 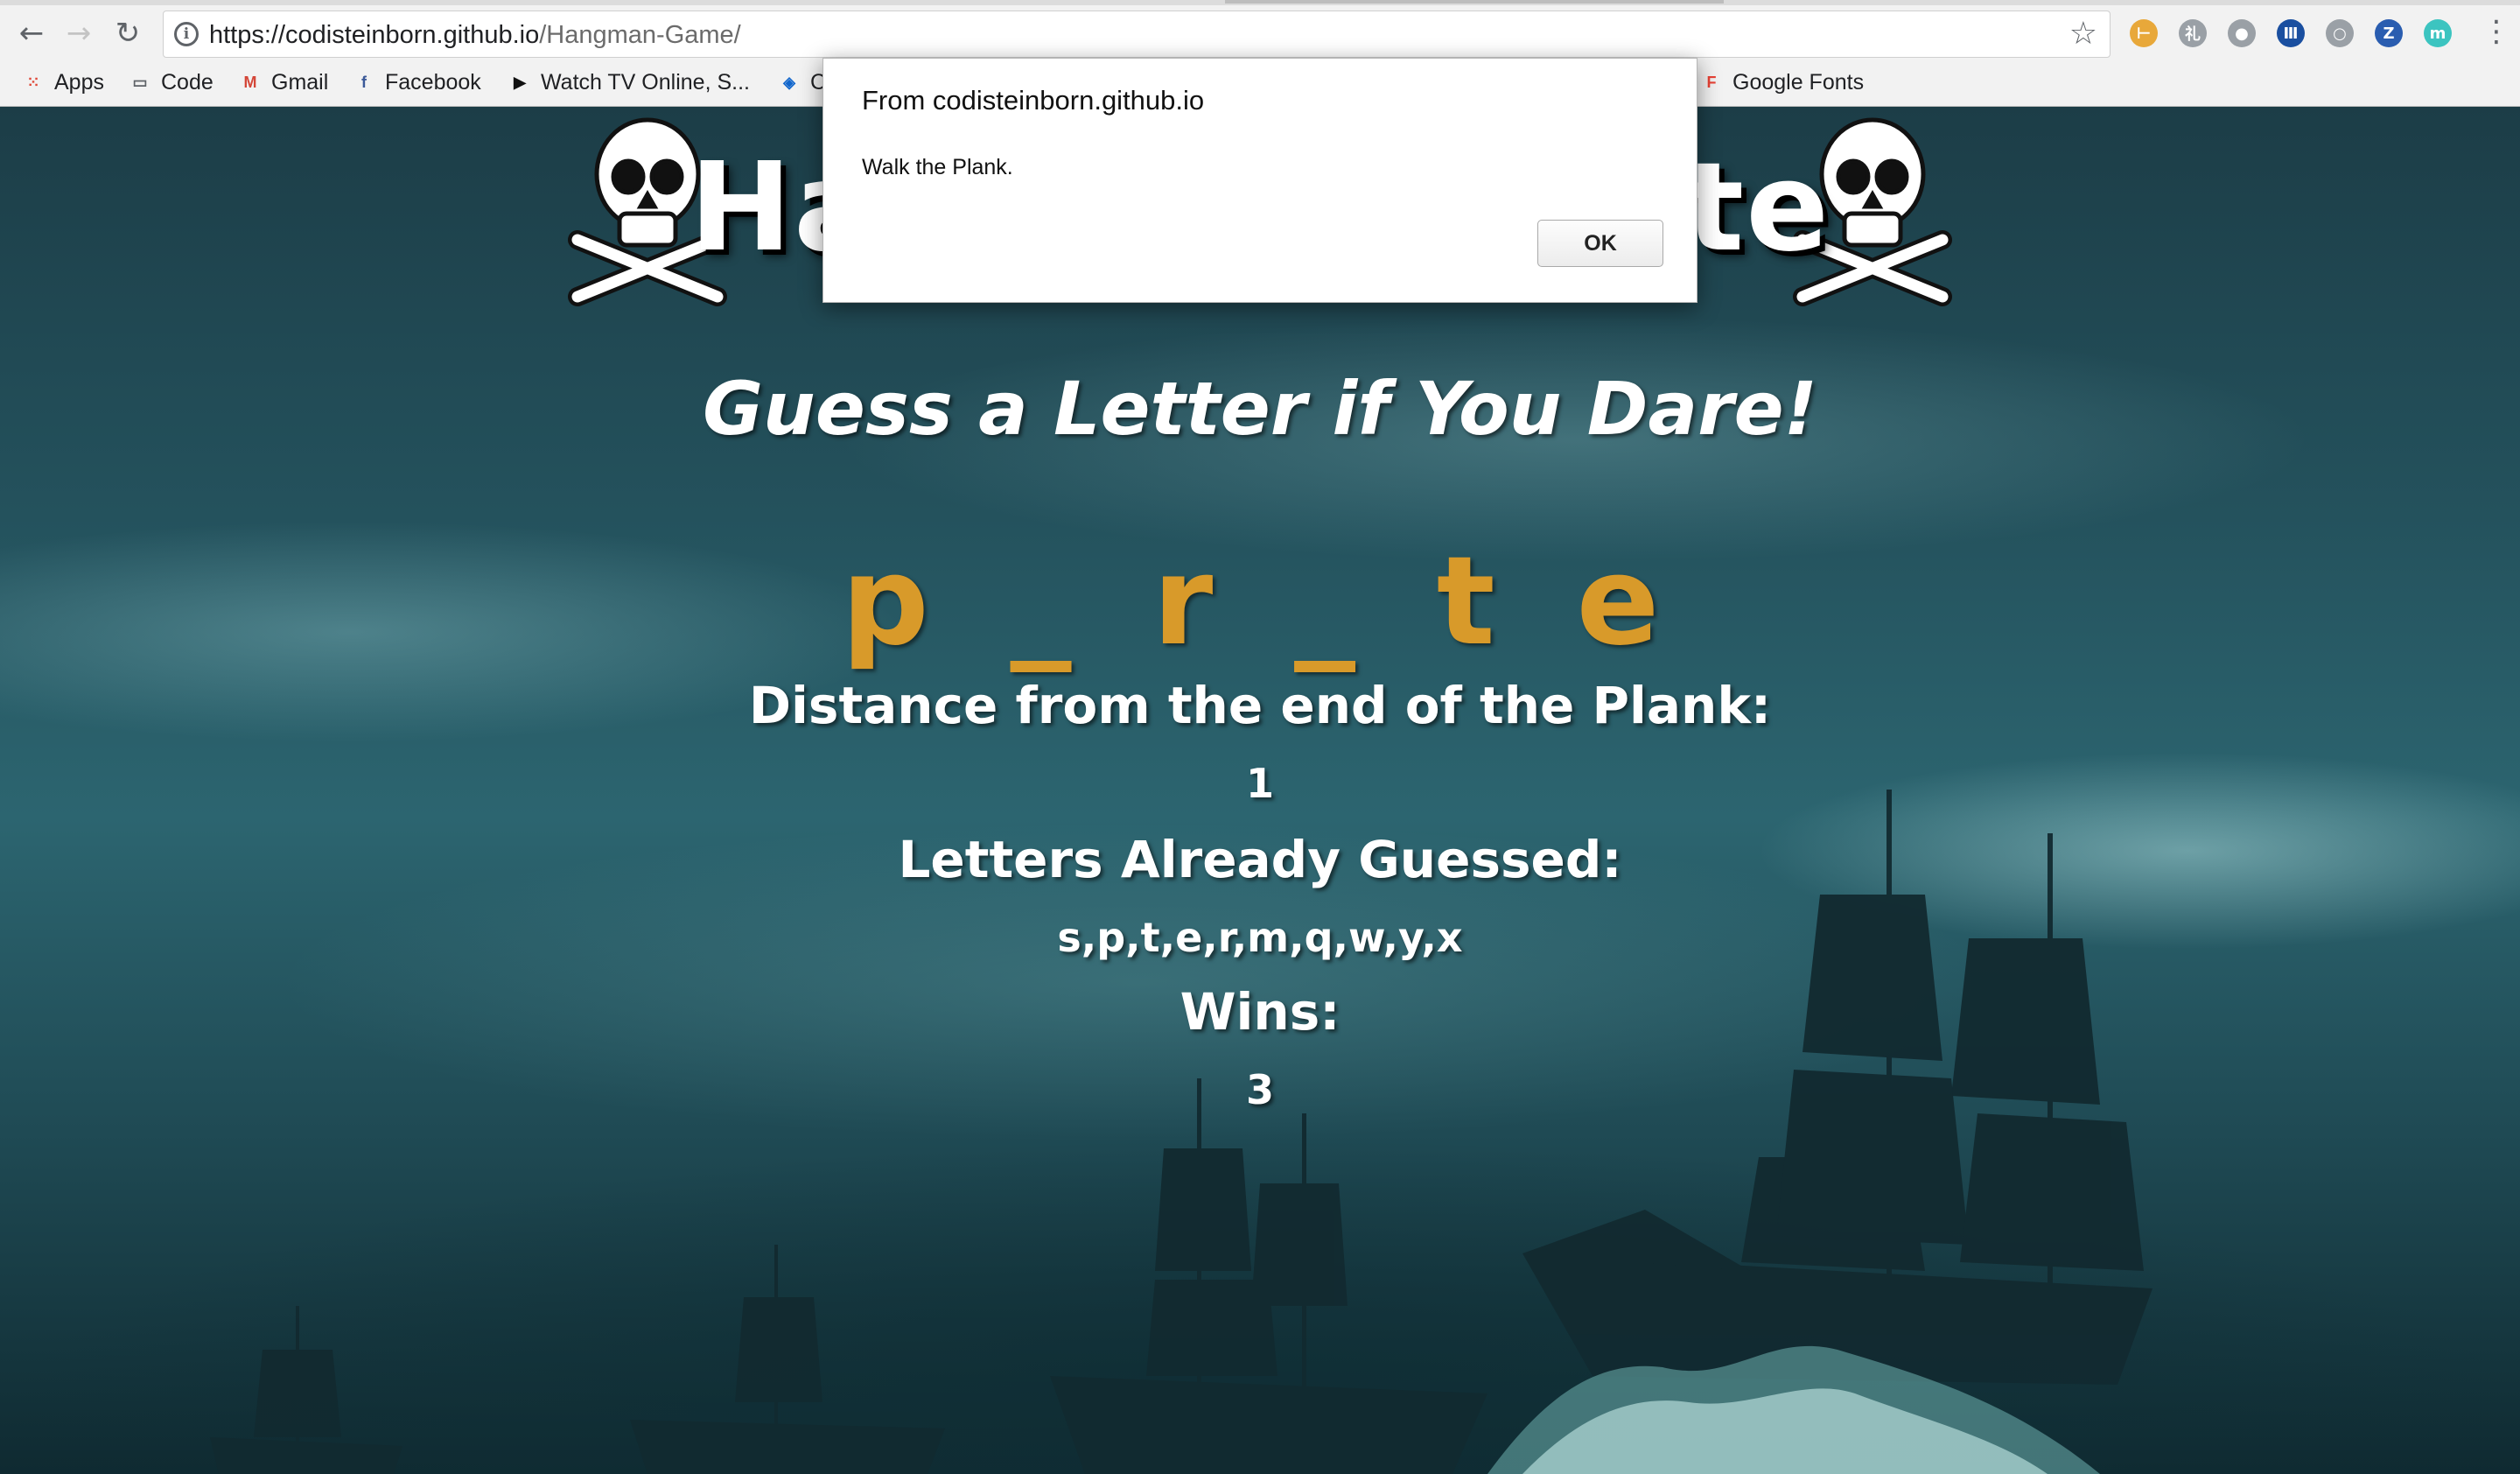 I want to click on bookmark-item: F Google Fonts, so click(x=1782, y=82).